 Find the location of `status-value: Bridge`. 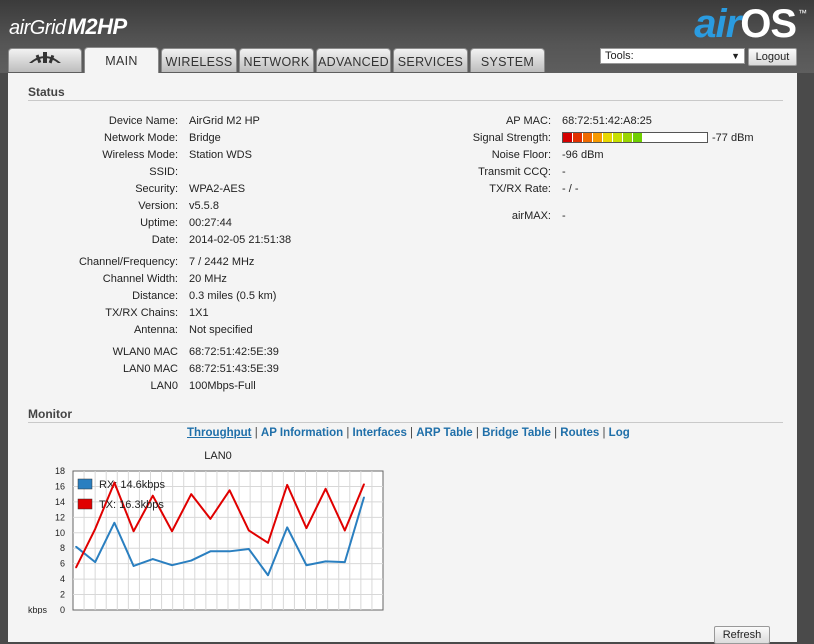

status-value: Bridge is located at coordinates (205, 138).